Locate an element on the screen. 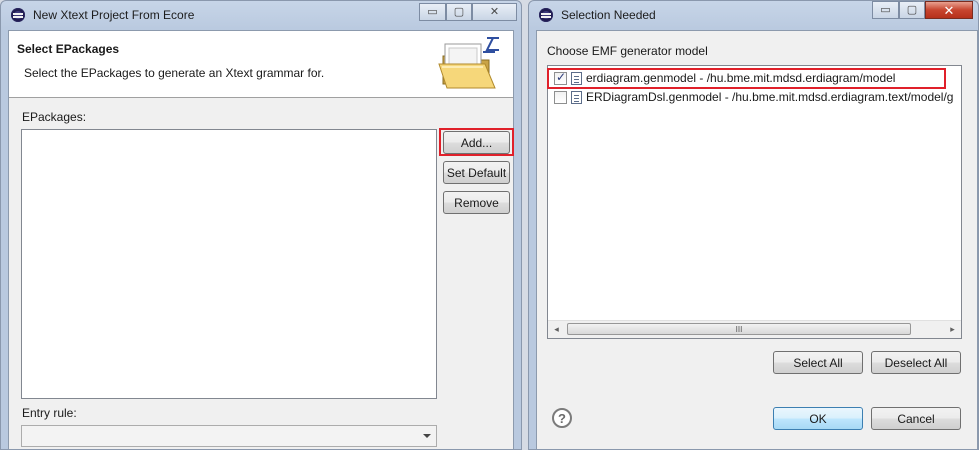  cancel-button: Cancel is located at coordinates (916, 418).